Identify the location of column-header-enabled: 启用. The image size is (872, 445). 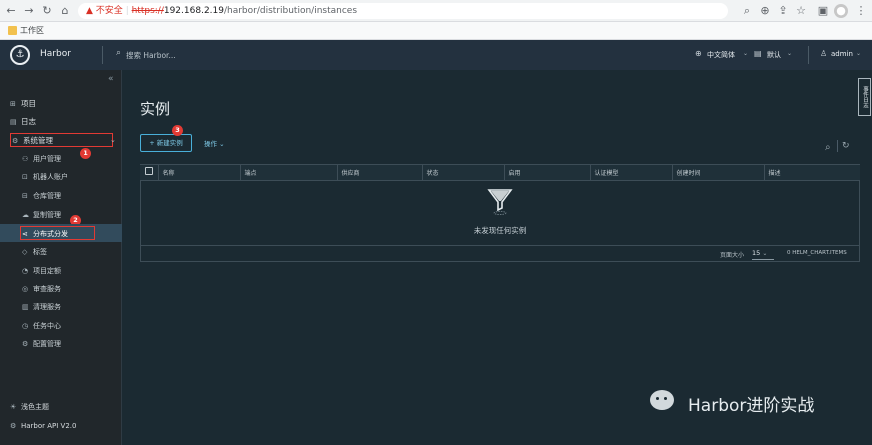
(547, 173).